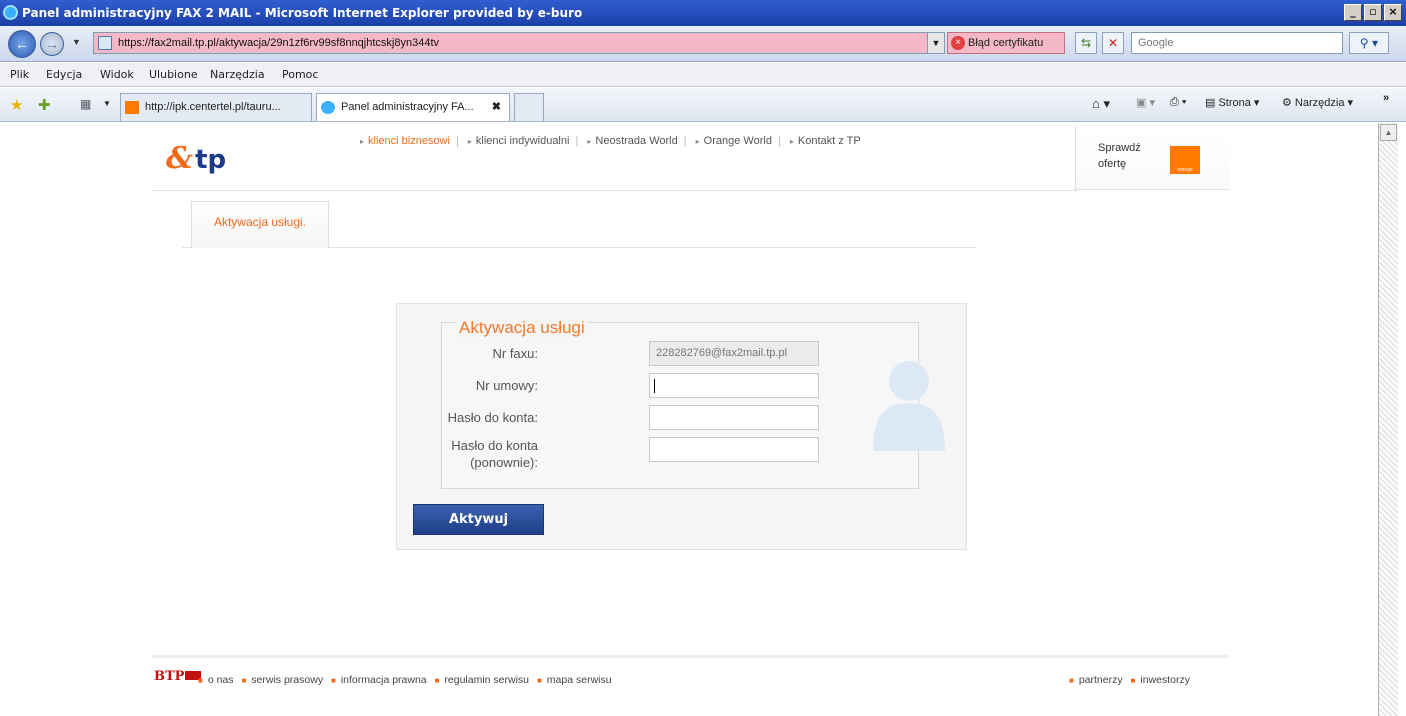 The height and width of the screenshot is (716, 1406). What do you see at coordinates (1393, 12) in the screenshot?
I see `close-button: ×` at bounding box center [1393, 12].